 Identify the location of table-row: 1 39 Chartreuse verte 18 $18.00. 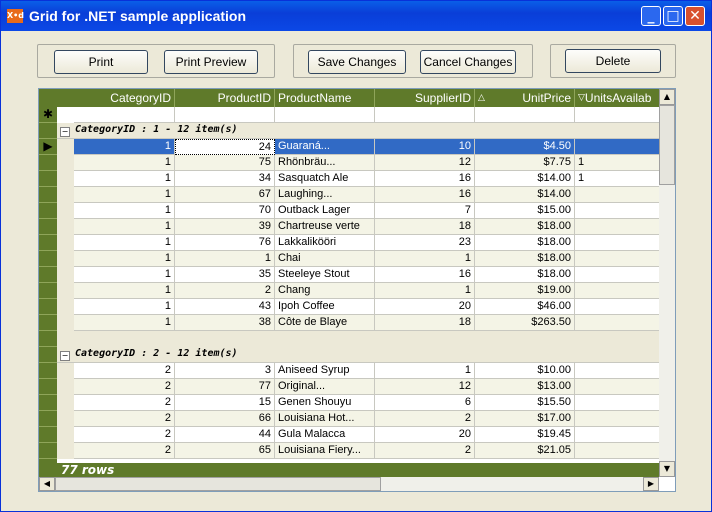
(359, 227).